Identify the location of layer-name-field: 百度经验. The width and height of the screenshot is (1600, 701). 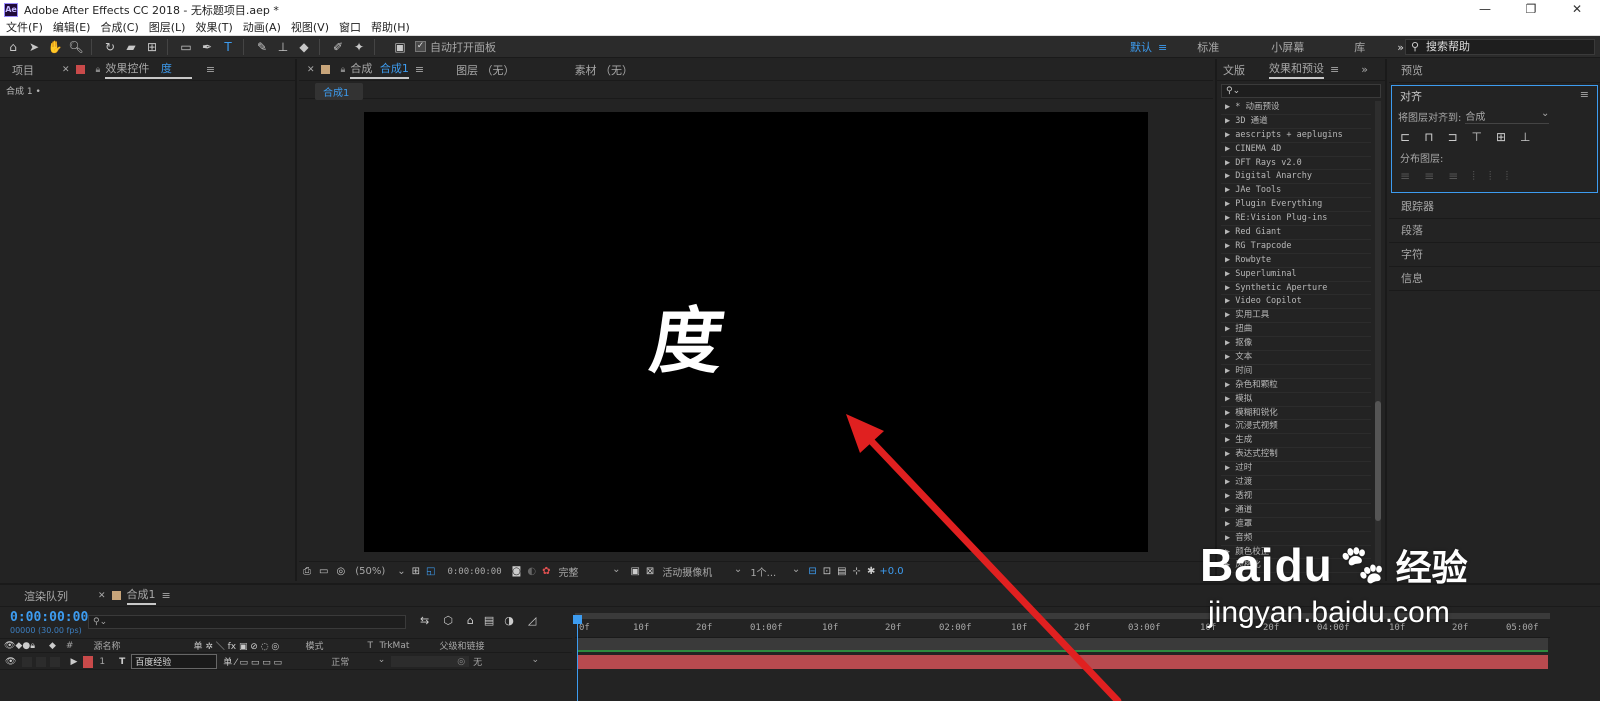
(174, 661).